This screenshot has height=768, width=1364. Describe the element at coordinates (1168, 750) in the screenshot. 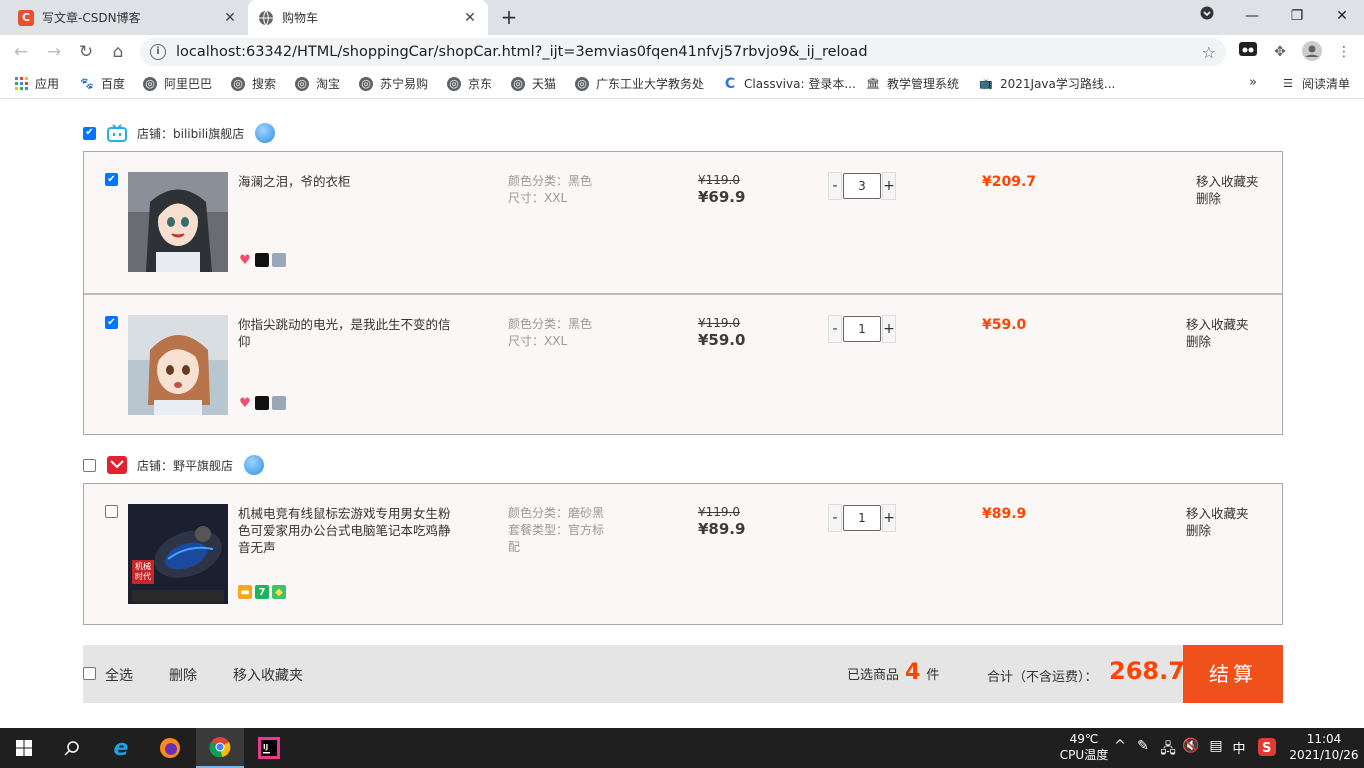

I see `network-icon: 🖧` at that location.